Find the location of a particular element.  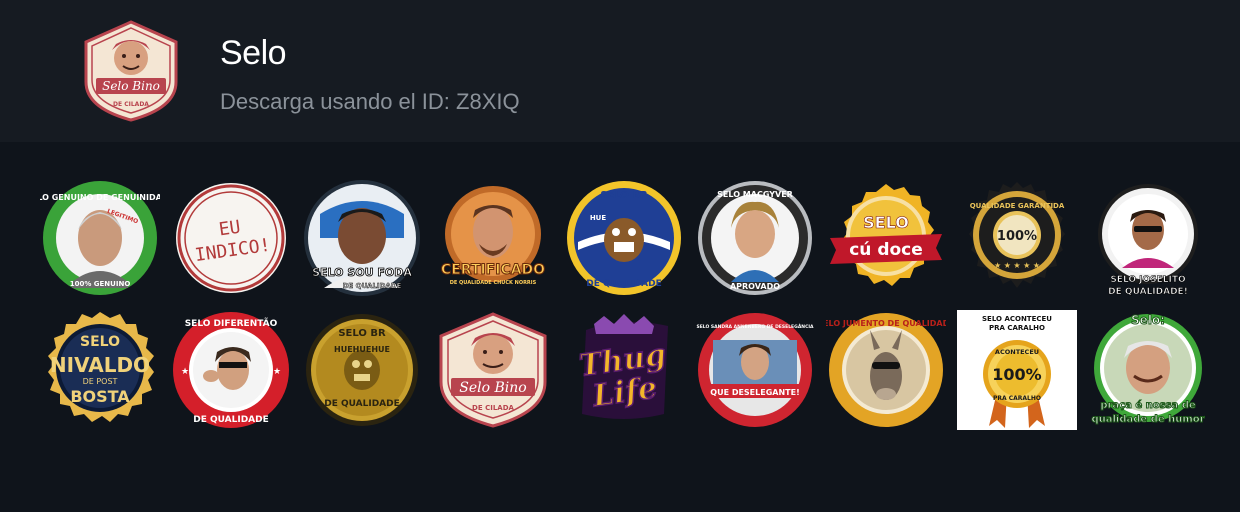

sticker-line1: CERTIFICADO is located at coordinates (493, 270).